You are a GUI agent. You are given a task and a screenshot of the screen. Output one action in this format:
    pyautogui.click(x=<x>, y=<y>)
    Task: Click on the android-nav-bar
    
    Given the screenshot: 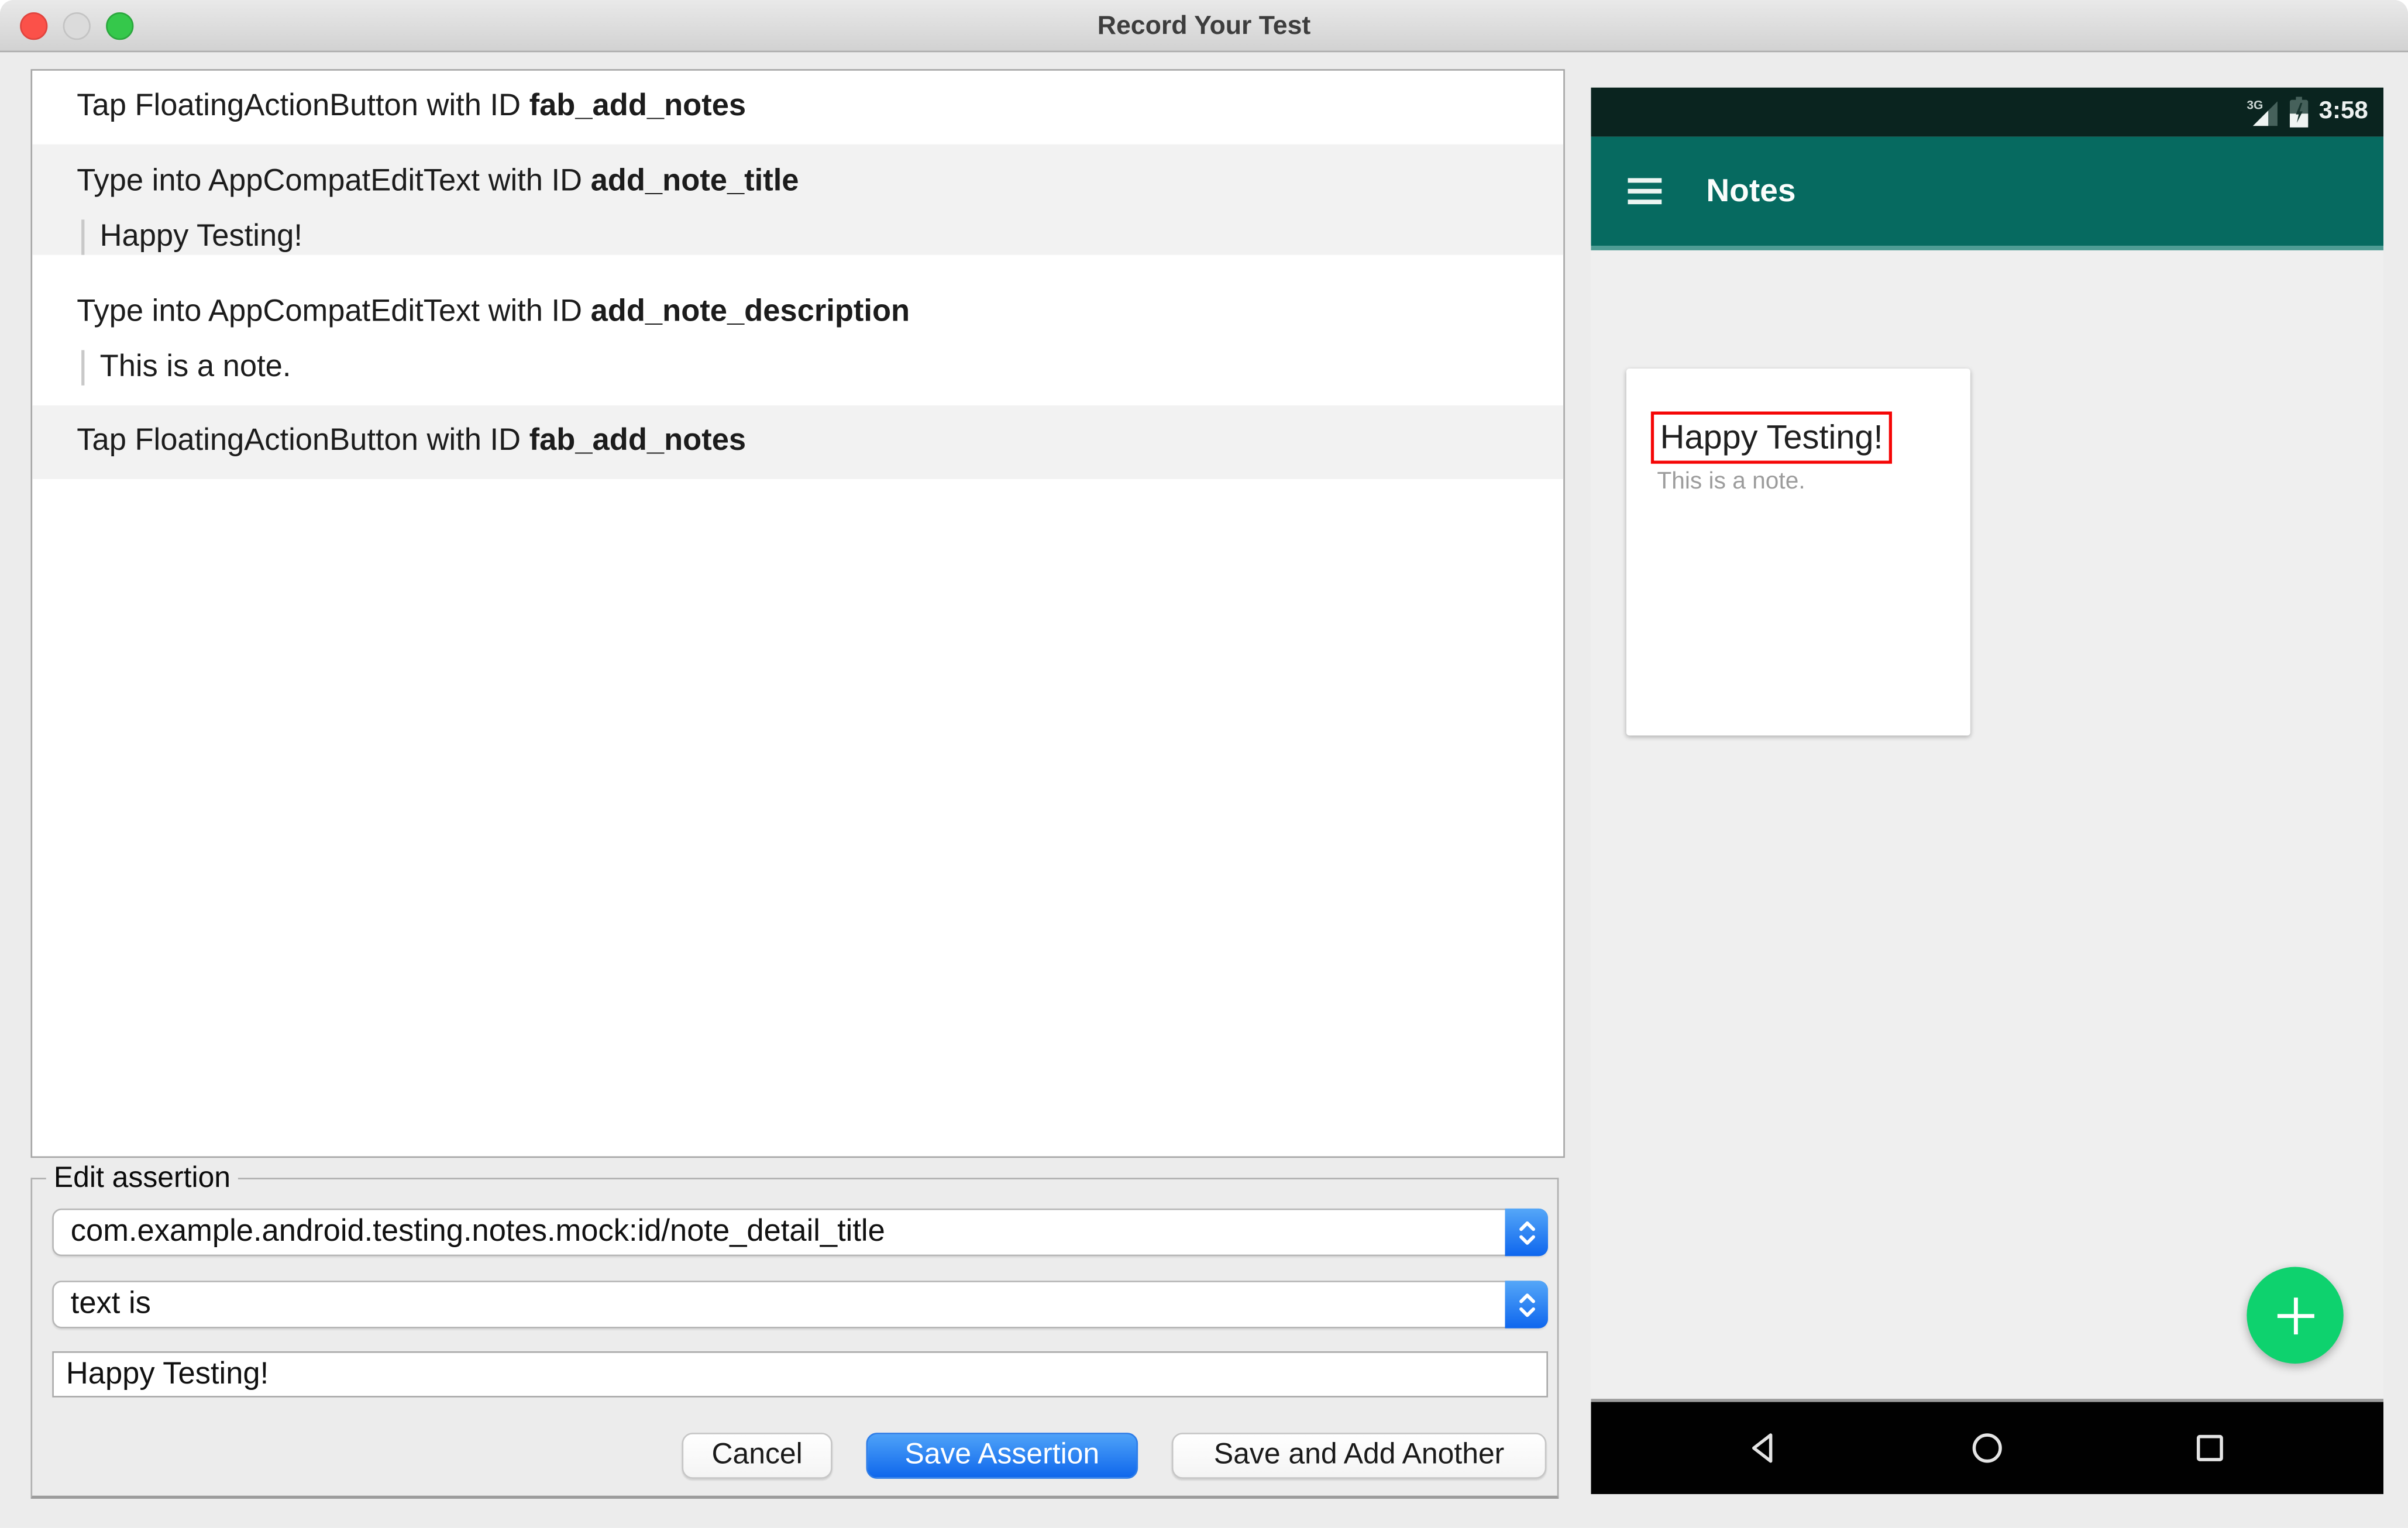 What is the action you would take?
    pyautogui.click(x=1987, y=1447)
    